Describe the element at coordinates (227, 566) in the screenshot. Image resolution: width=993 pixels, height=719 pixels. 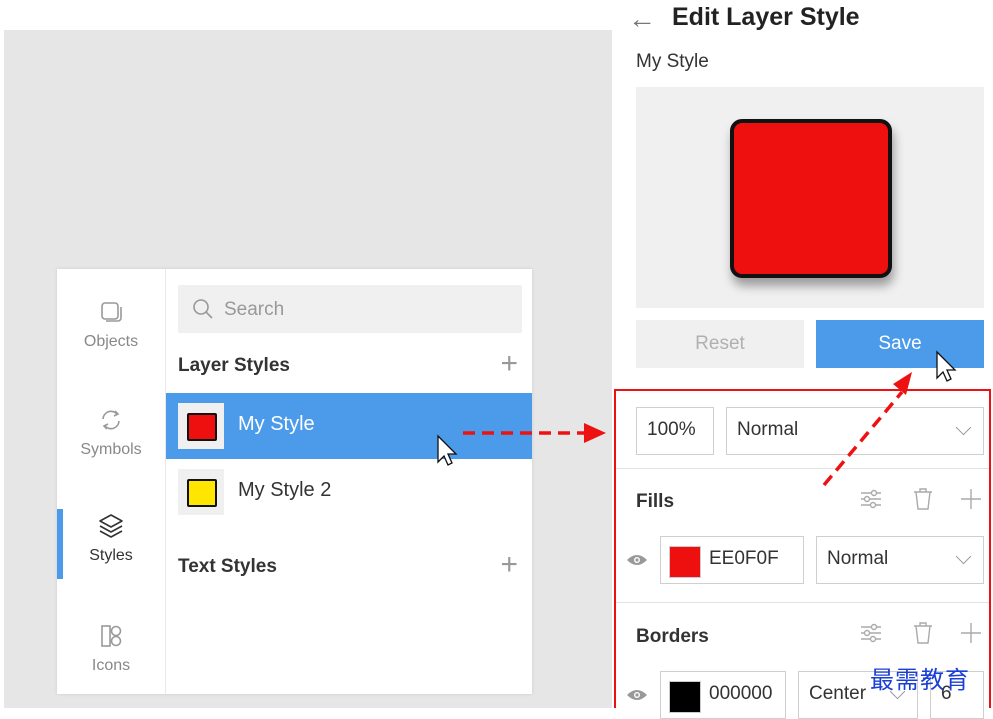
I see `text-styles-title: Text Styles` at that location.